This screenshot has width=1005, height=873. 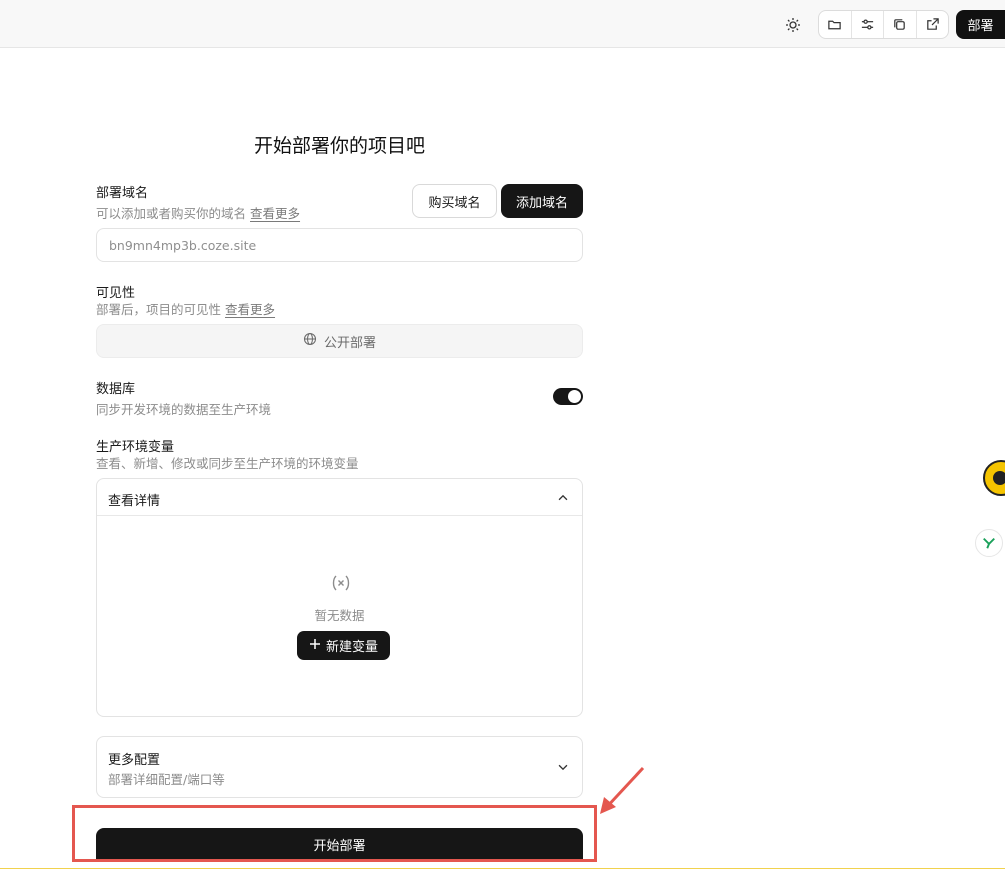 I want to click on more-config-description: 部署详细配置/端口等, so click(x=166, y=779).